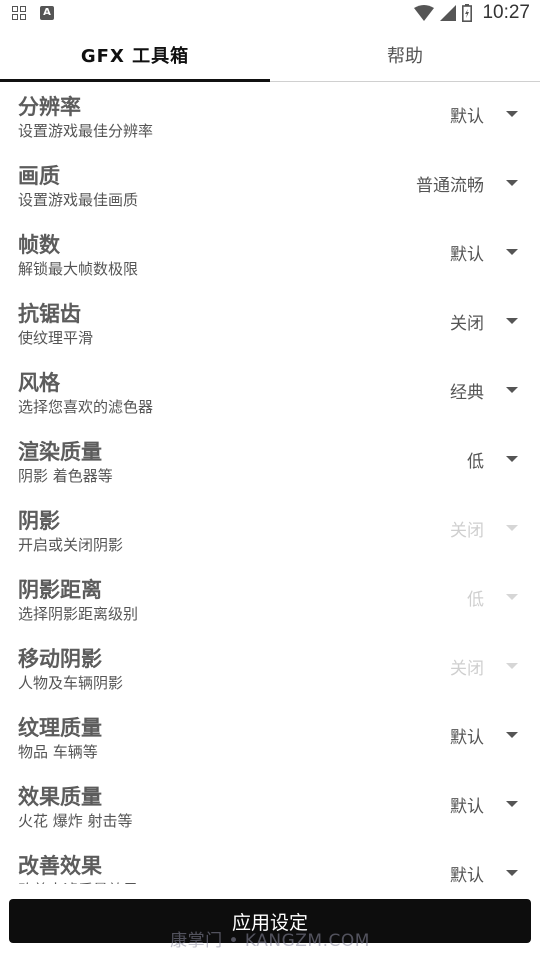  I want to click on setting-subtitle: 选择您喜欢的滤色器, so click(86, 407).